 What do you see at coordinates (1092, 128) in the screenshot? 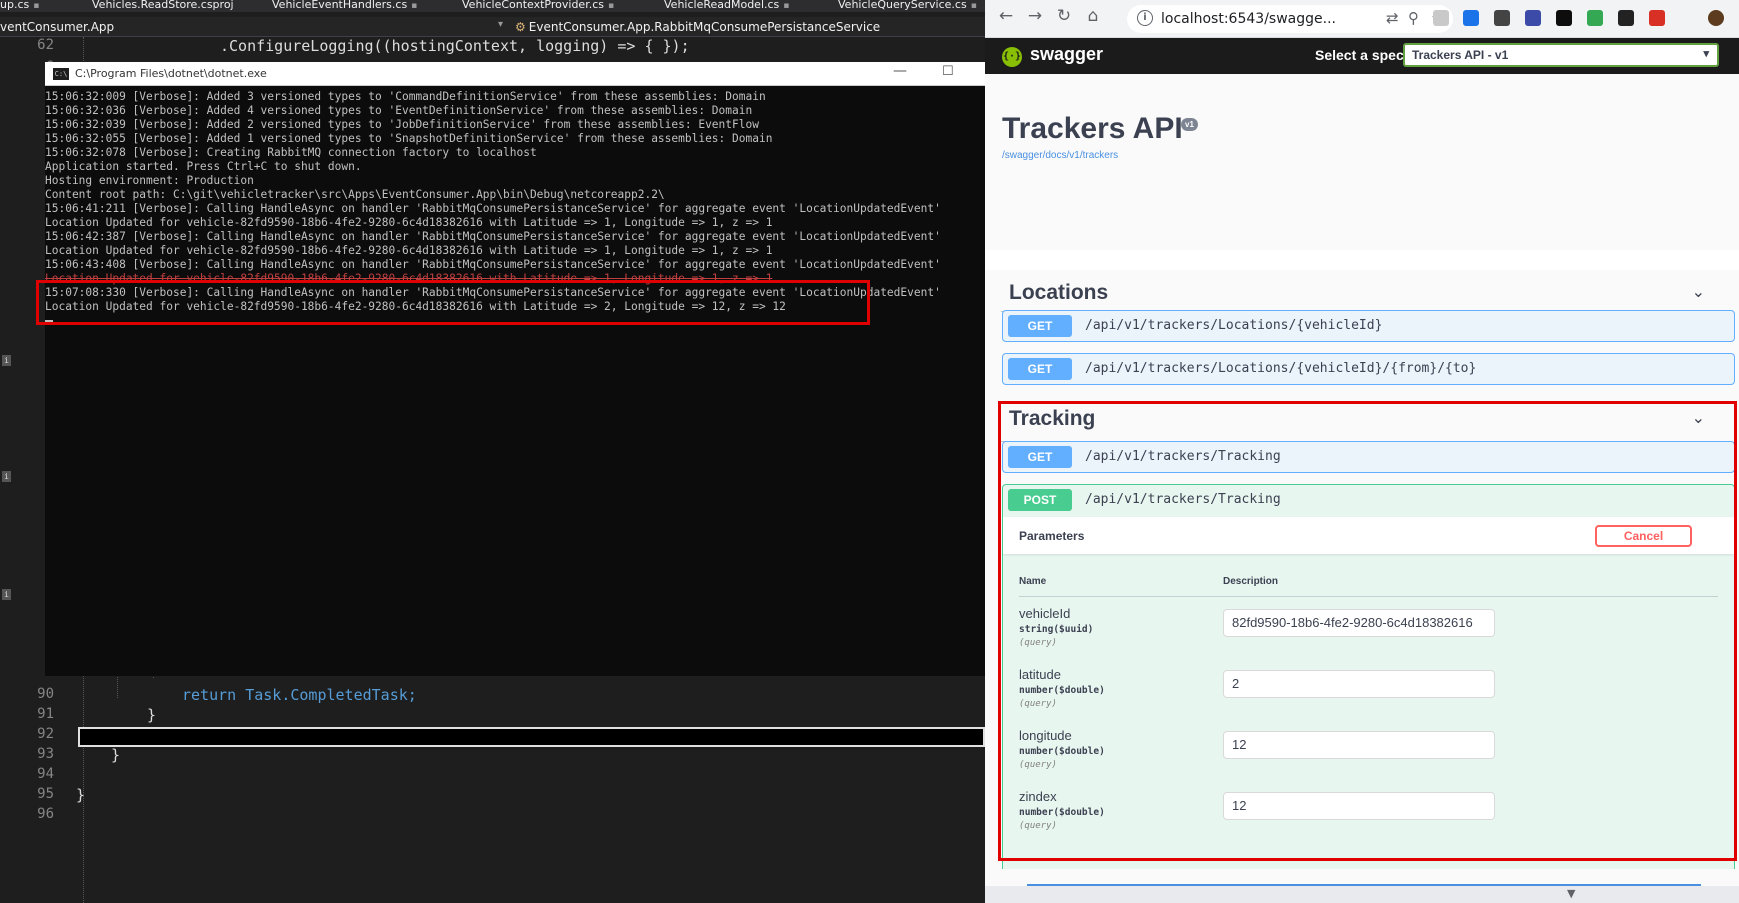
I see `api-title: Trackers API` at bounding box center [1092, 128].